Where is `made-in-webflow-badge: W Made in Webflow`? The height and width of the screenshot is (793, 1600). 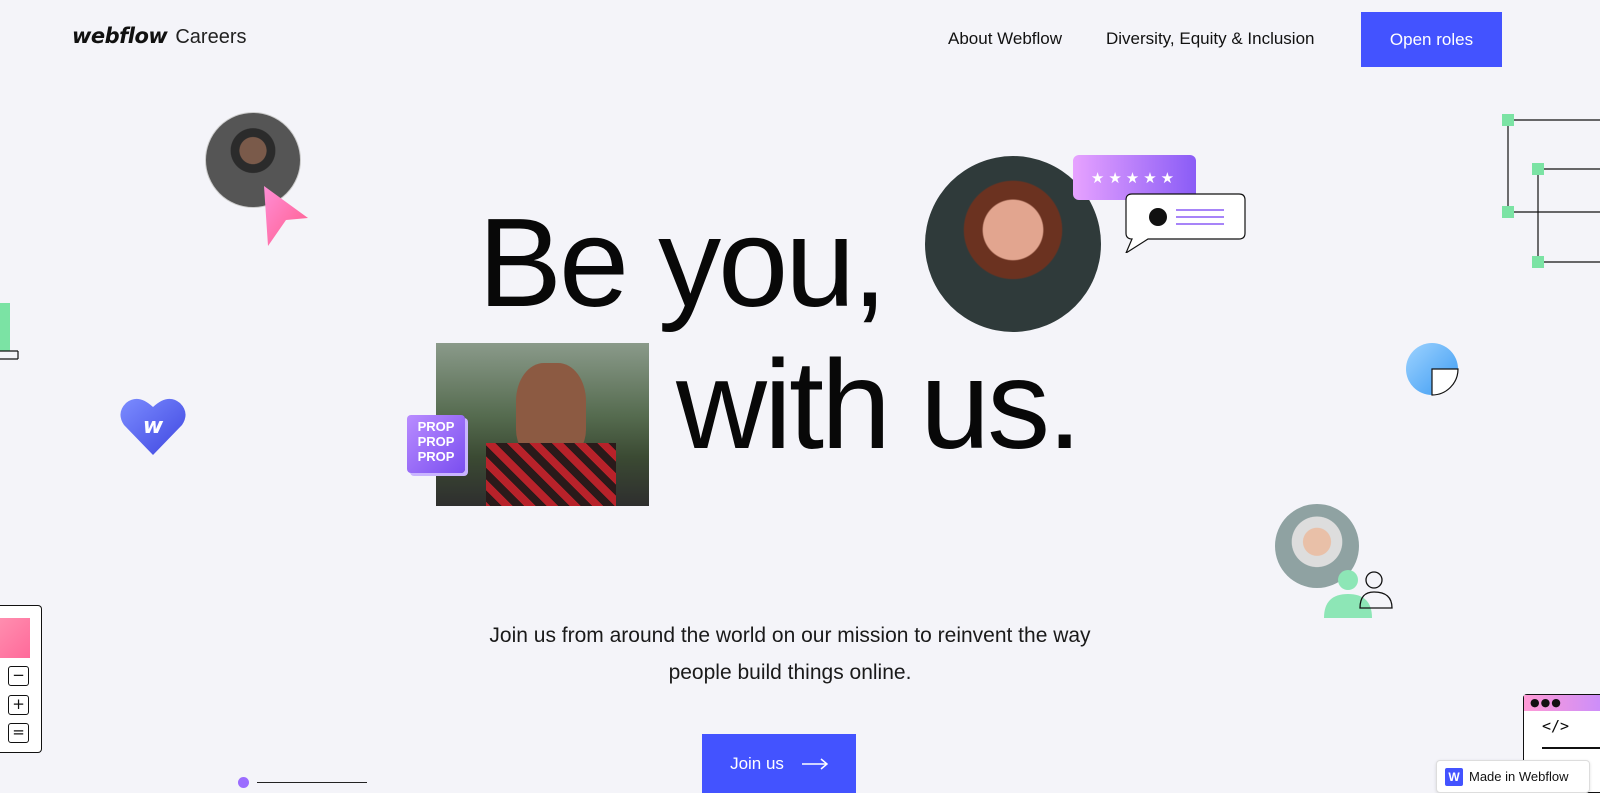 made-in-webflow-badge: W Made in Webflow is located at coordinates (1513, 776).